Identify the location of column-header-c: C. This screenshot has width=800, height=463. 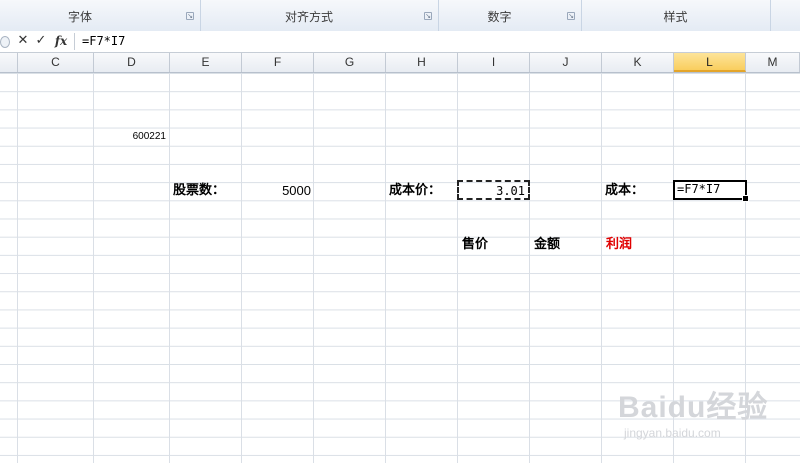
(56, 62).